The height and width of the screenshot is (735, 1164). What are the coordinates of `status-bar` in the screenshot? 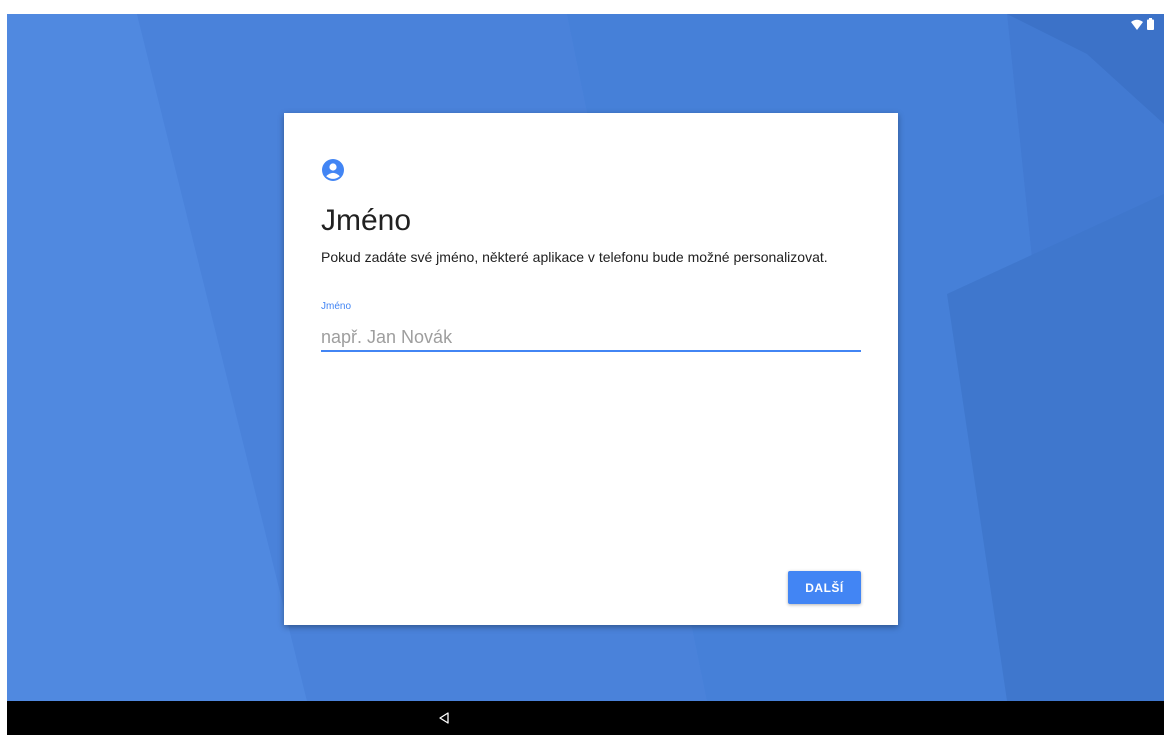 It's located at (1142, 24).